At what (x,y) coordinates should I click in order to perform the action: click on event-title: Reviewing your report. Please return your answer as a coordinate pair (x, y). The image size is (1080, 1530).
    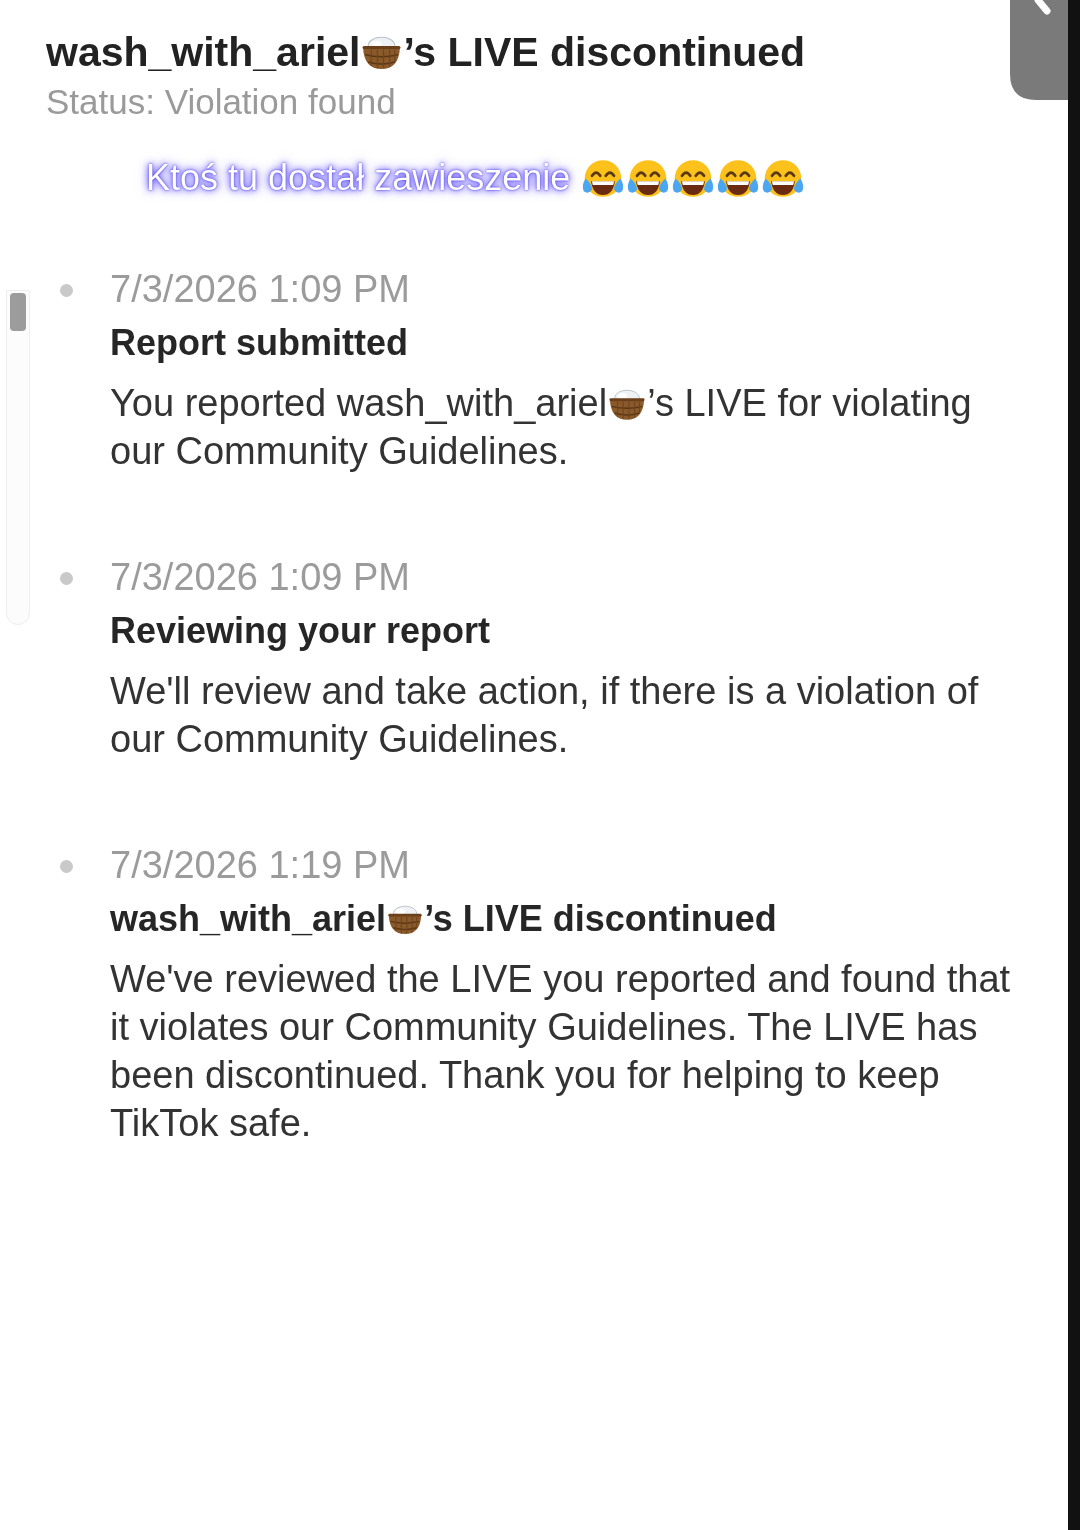
    Looking at the image, I should click on (301, 631).